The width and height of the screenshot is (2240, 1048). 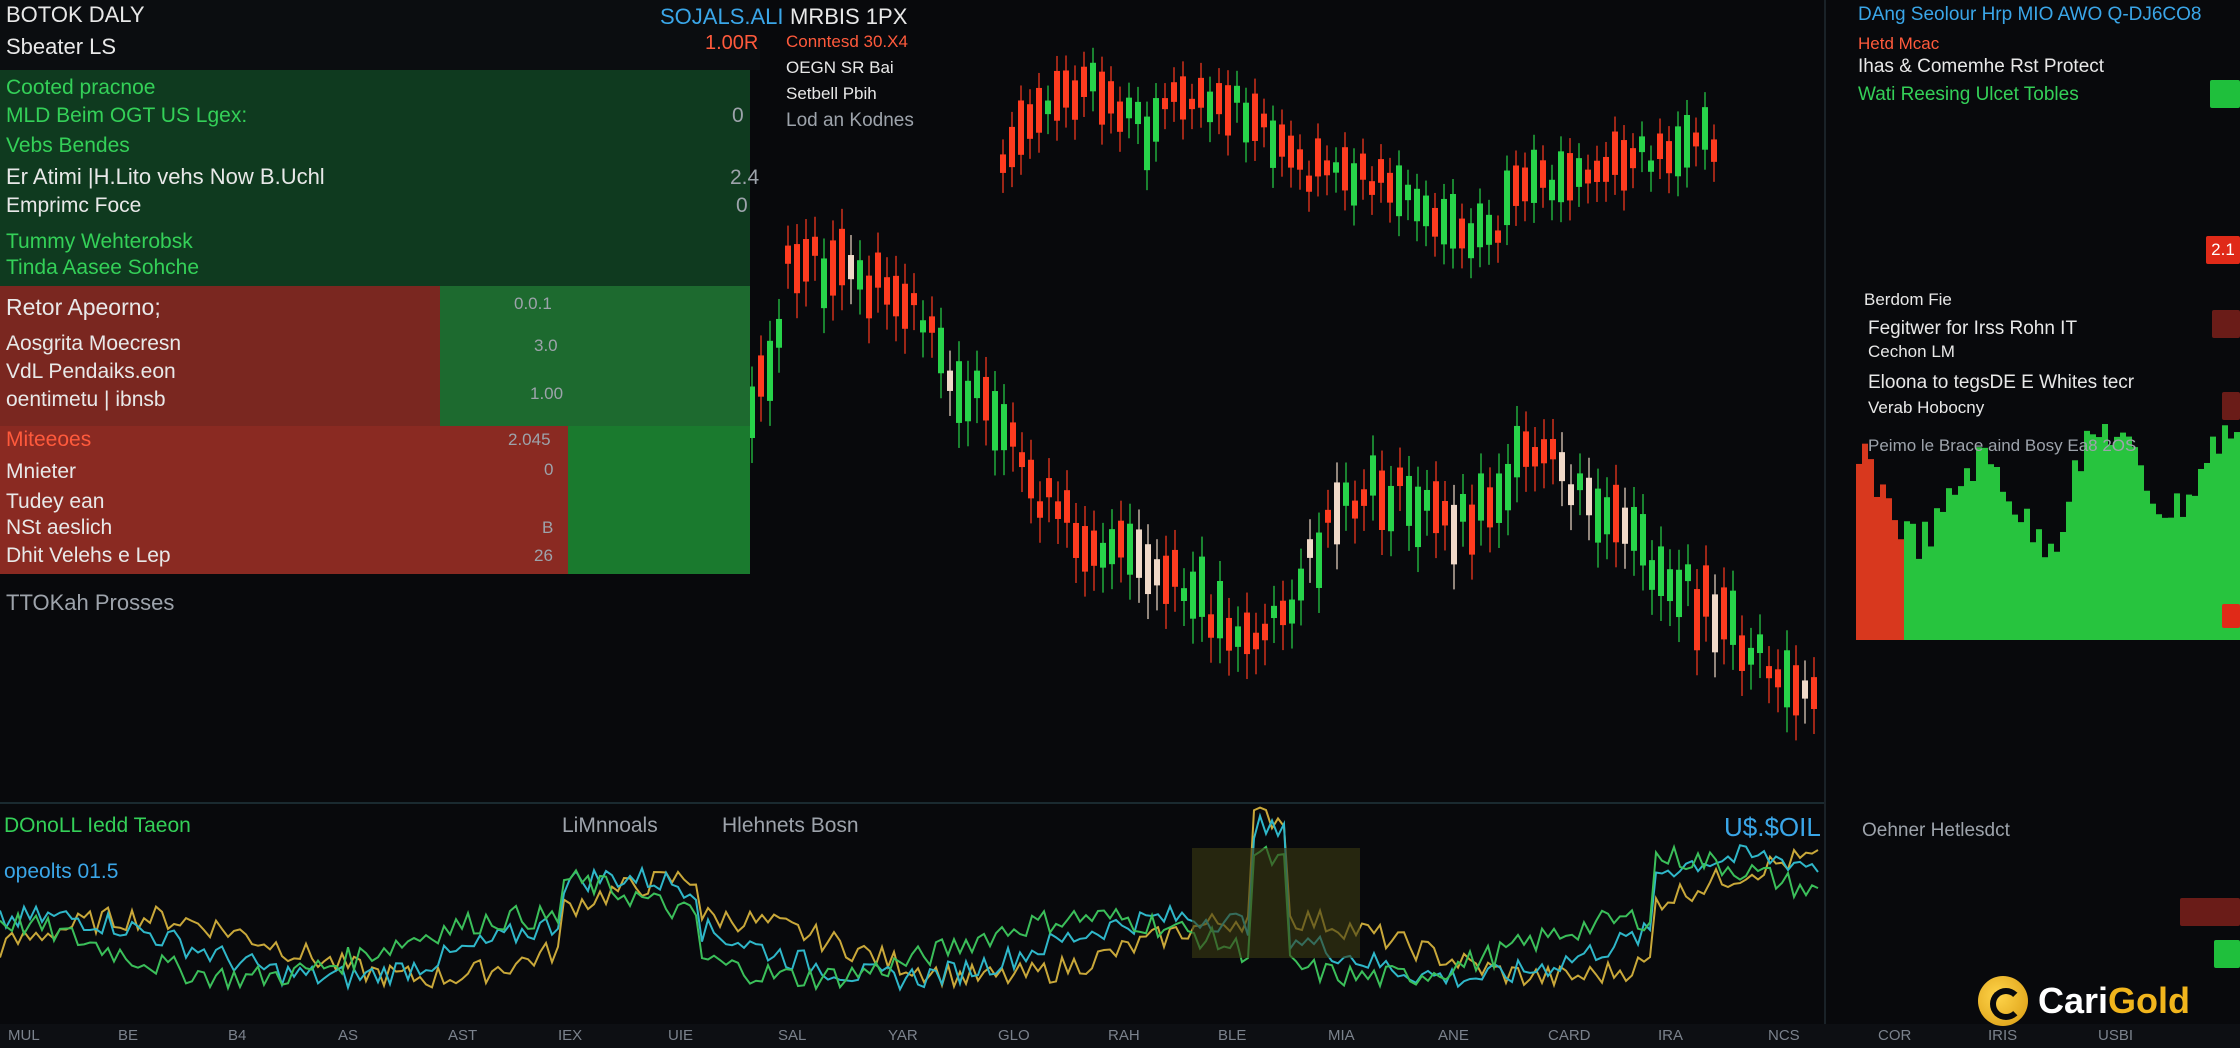 I want to click on watchlist-group-header: Miteeoes, so click(x=48, y=440).